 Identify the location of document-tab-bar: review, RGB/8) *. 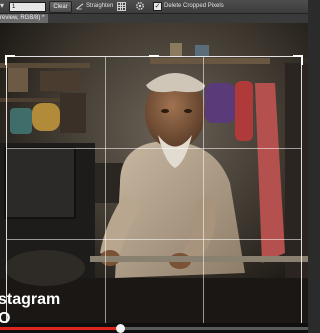
(154, 18).